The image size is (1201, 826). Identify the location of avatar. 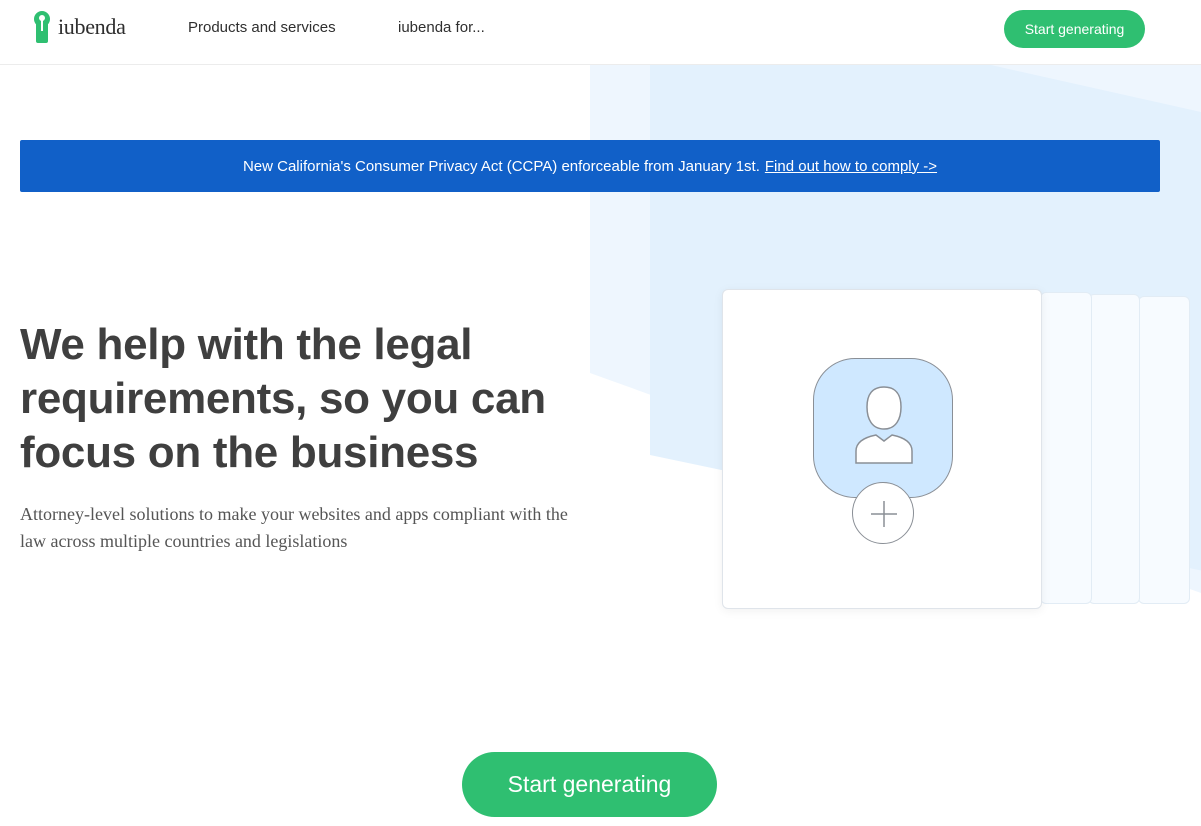
(883, 428).